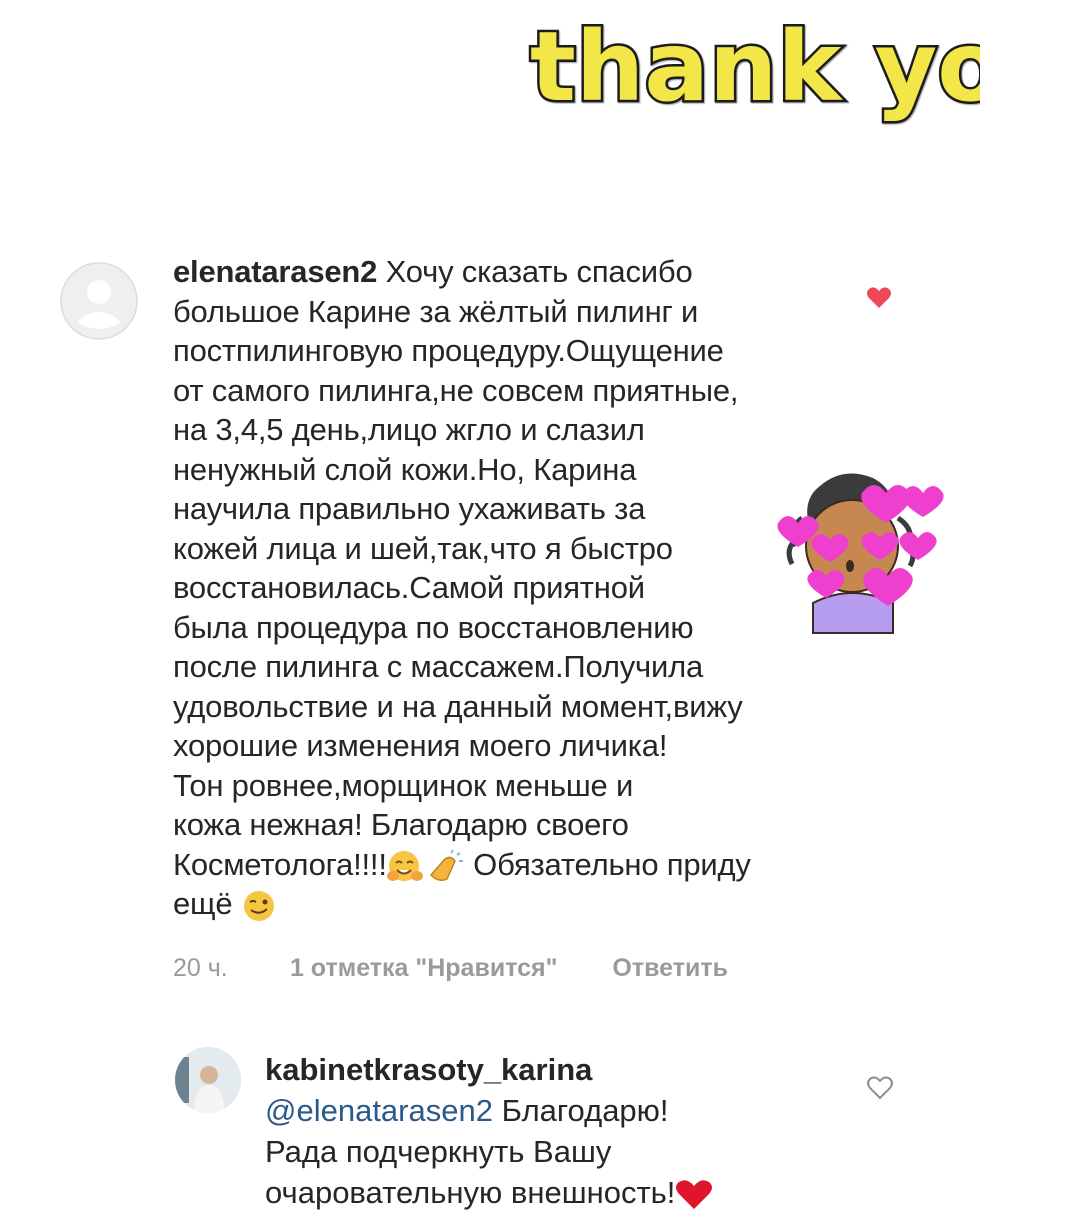  What do you see at coordinates (208, 1080) in the screenshot?
I see `avatar` at bounding box center [208, 1080].